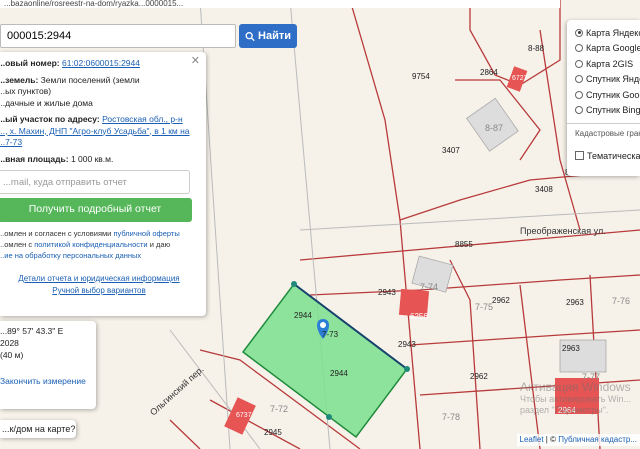 This screenshot has height=449, width=640. Describe the element at coordinates (12, 355) in the screenshot. I see `distance-value: (40 м)` at that location.